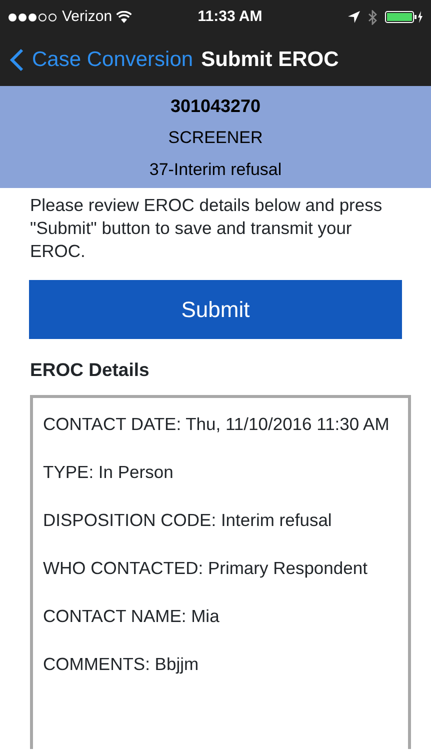 Image resolution: width=431 pixels, height=756 pixels. I want to click on location-arrow-icon, so click(354, 17).